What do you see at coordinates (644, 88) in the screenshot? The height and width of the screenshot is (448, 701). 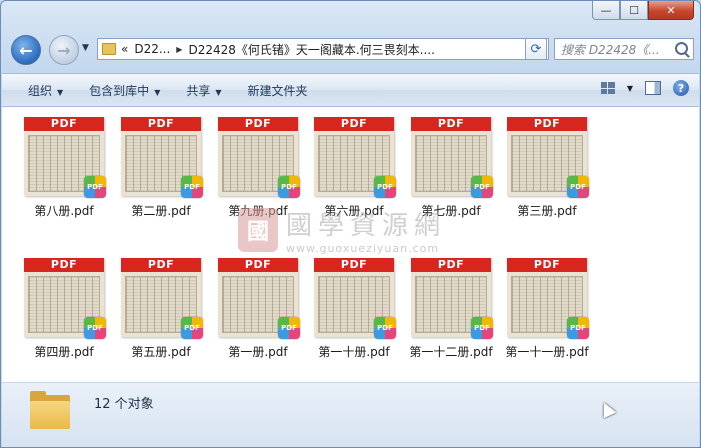 I see `view-controls: ▼ ?` at bounding box center [644, 88].